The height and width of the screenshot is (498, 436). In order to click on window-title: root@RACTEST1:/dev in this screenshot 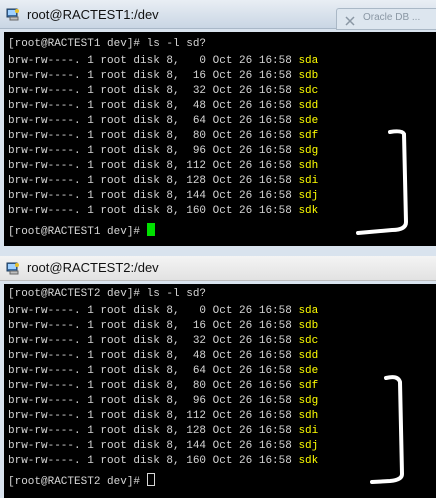, I will do `click(93, 14)`.